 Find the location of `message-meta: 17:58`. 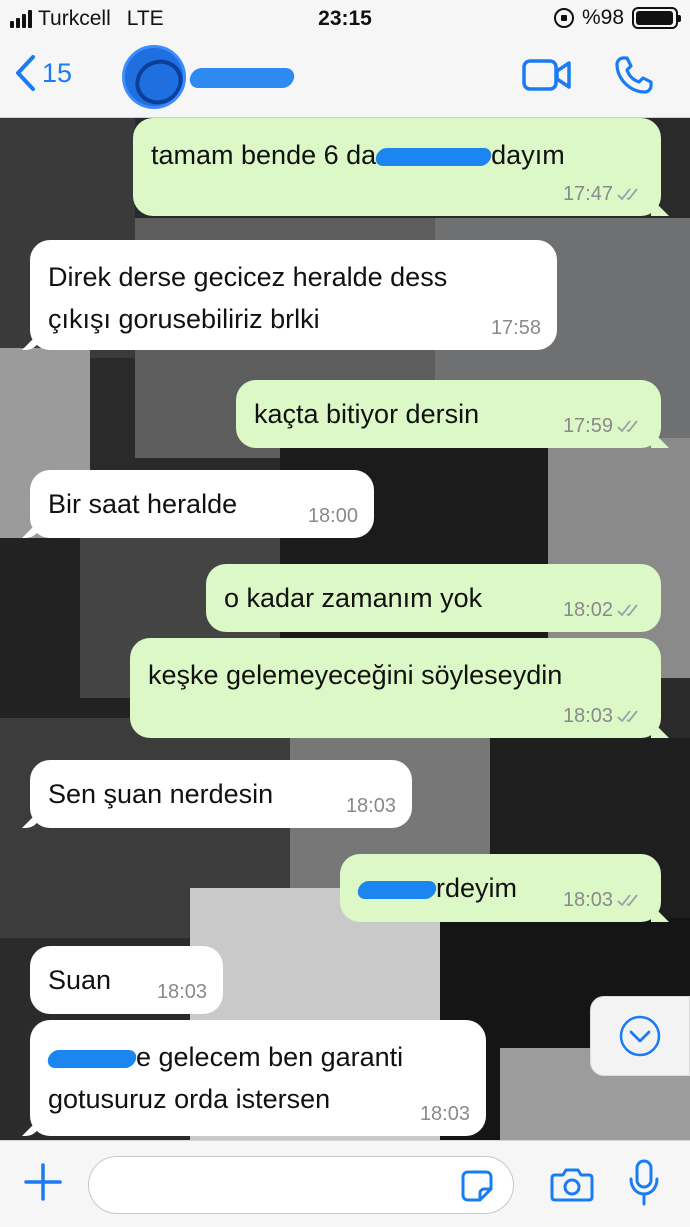

message-meta: 17:58 is located at coordinates (516, 328).